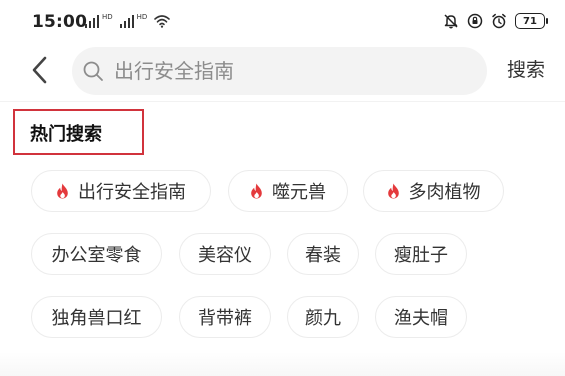 This screenshot has height=376, width=565. I want to click on hot-search-chip: 多肉植物, so click(433, 191).